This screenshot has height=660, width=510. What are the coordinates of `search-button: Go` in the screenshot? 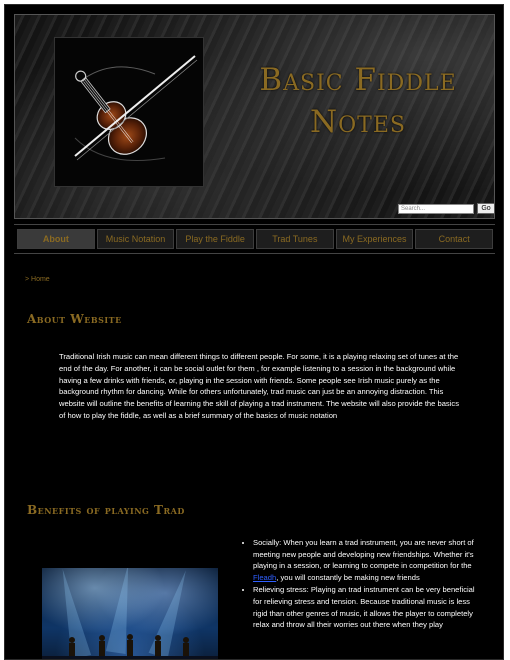 It's located at (485, 208).